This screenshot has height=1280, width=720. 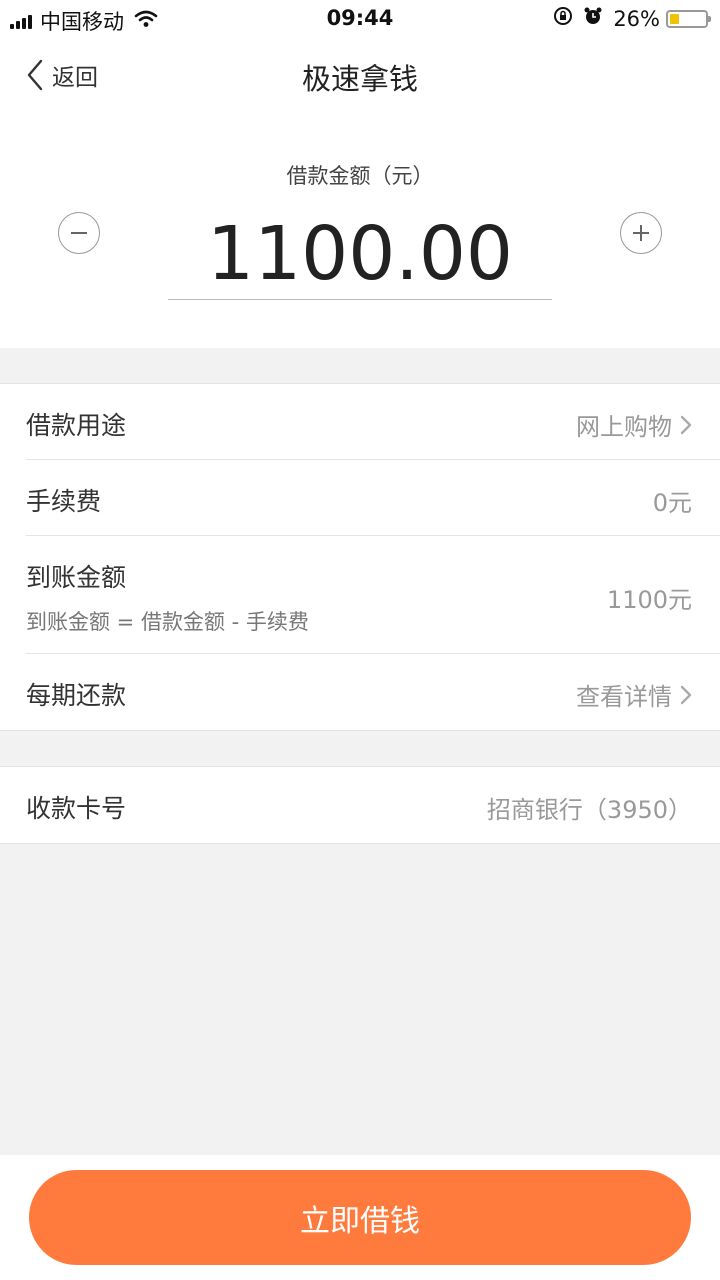 I want to click on repayment-label: 每期还款, so click(x=76, y=695).